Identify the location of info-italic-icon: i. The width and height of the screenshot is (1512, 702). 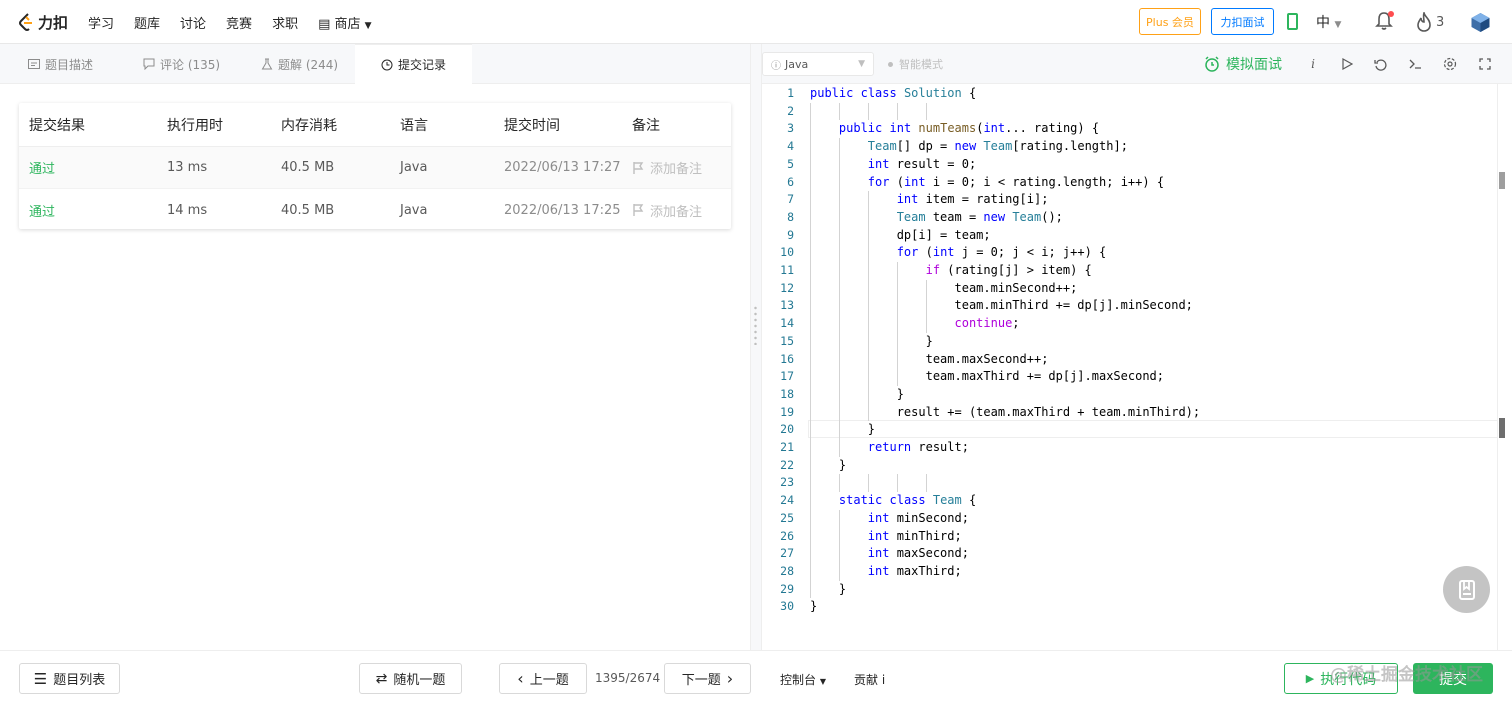
(1313, 64).